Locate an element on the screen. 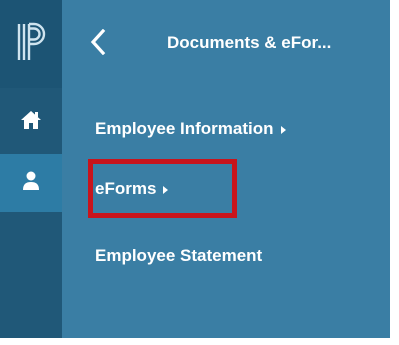  menu-item-employee-statement: Employee Statement is located at coordinates (178, 256).